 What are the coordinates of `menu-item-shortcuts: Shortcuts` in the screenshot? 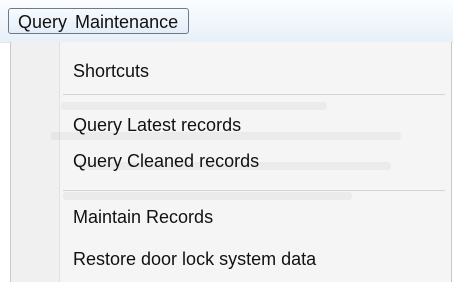 It's located at (231, 71).